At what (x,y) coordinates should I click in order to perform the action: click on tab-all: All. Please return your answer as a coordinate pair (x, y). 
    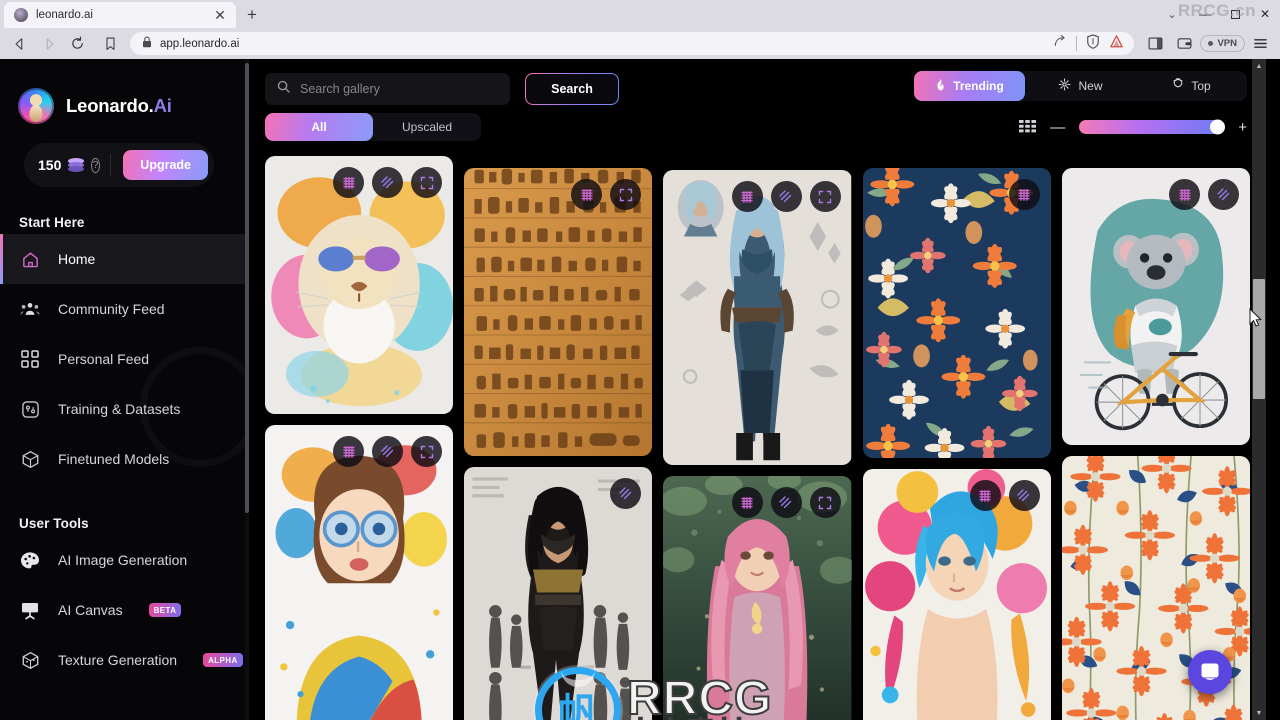
    Looking at the image, I should click on (319, 127).